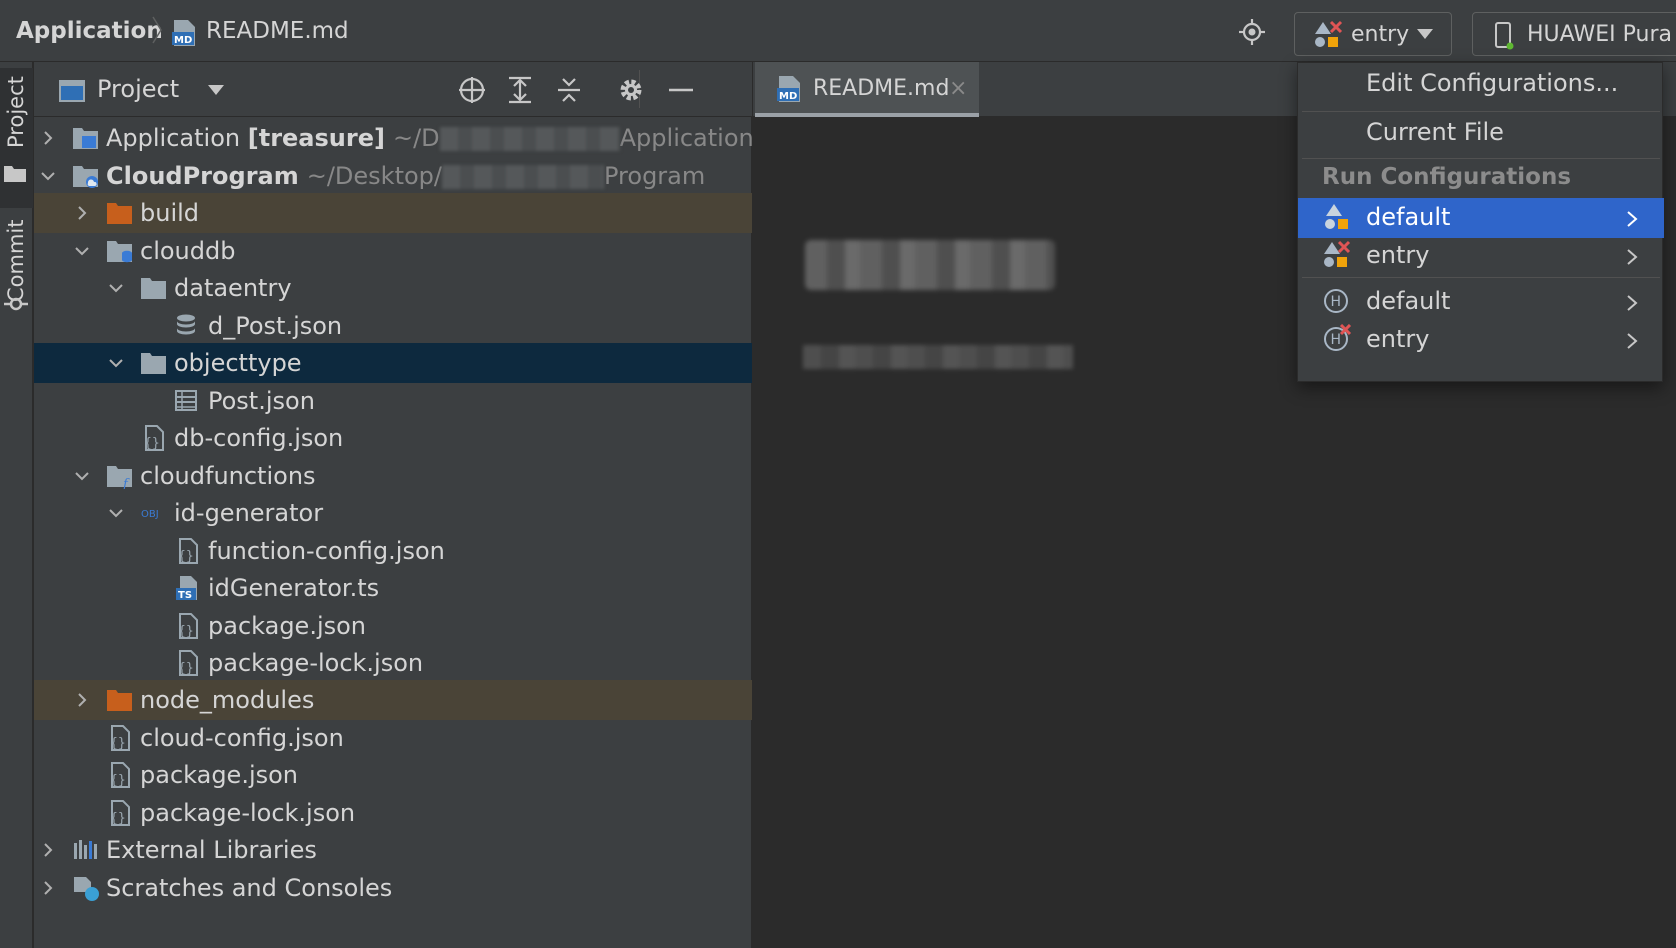 The height and width of the screenshot is (948, 1676). Describe the element at coordinates (72, 91) in the screenshot. I see `project-view-icon` at that location.